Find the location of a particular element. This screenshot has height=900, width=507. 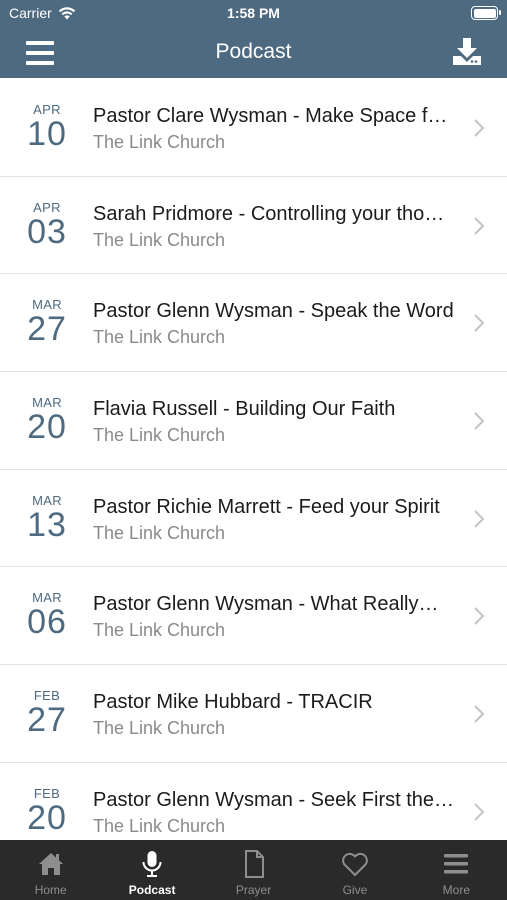

status-time: 1:58 PM is located at coordinates (253, 13).